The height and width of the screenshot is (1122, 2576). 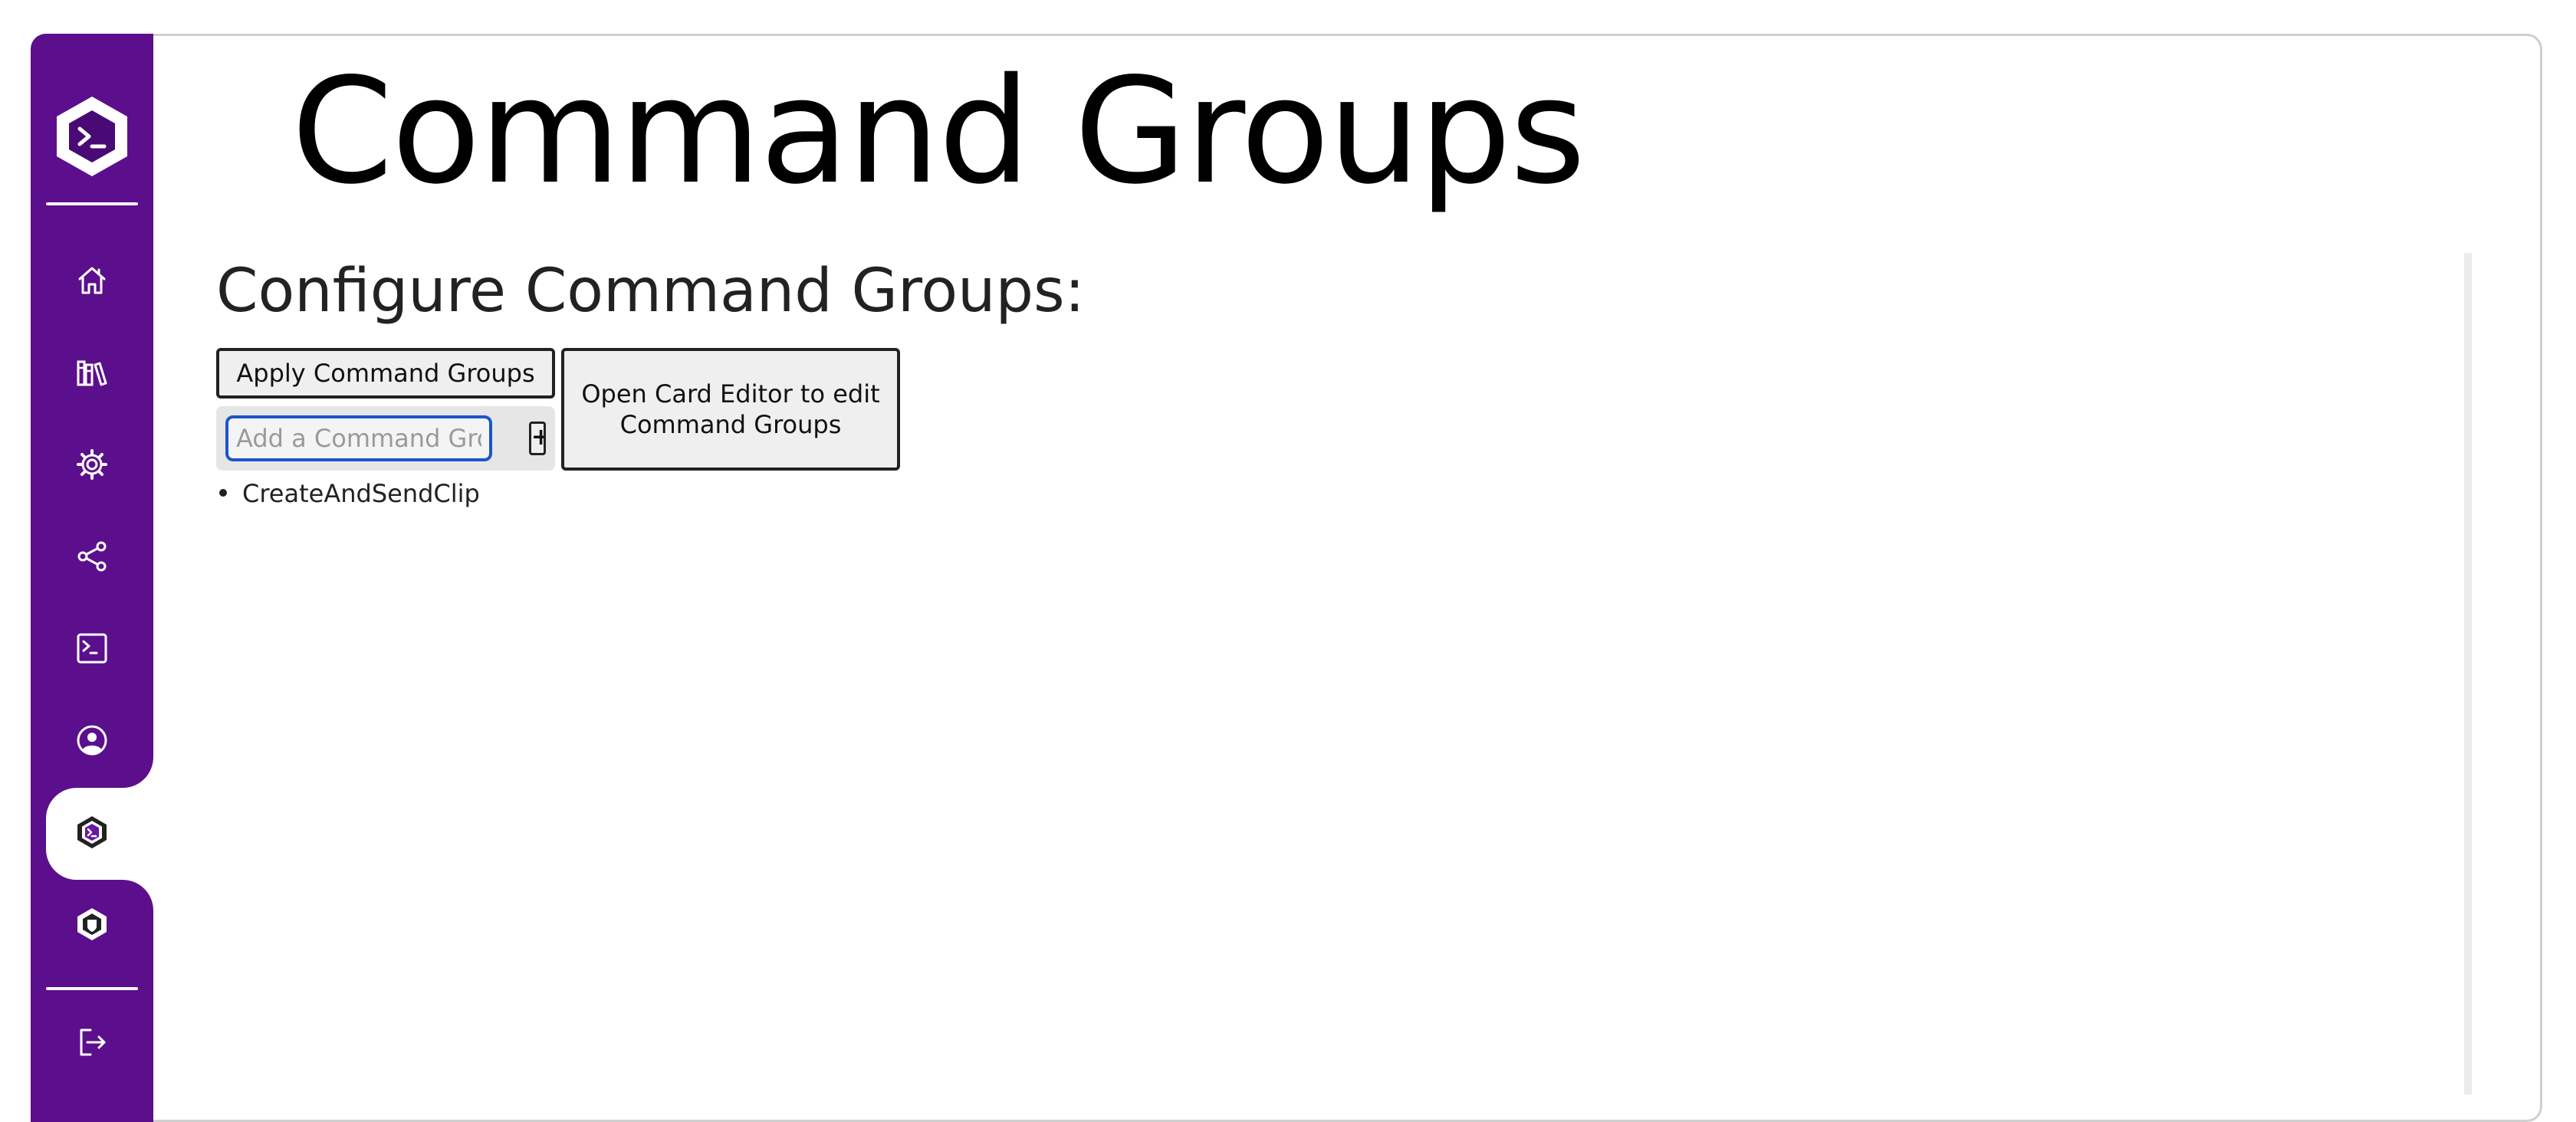 I want to click on home-icon, so click(x=92, y=281).